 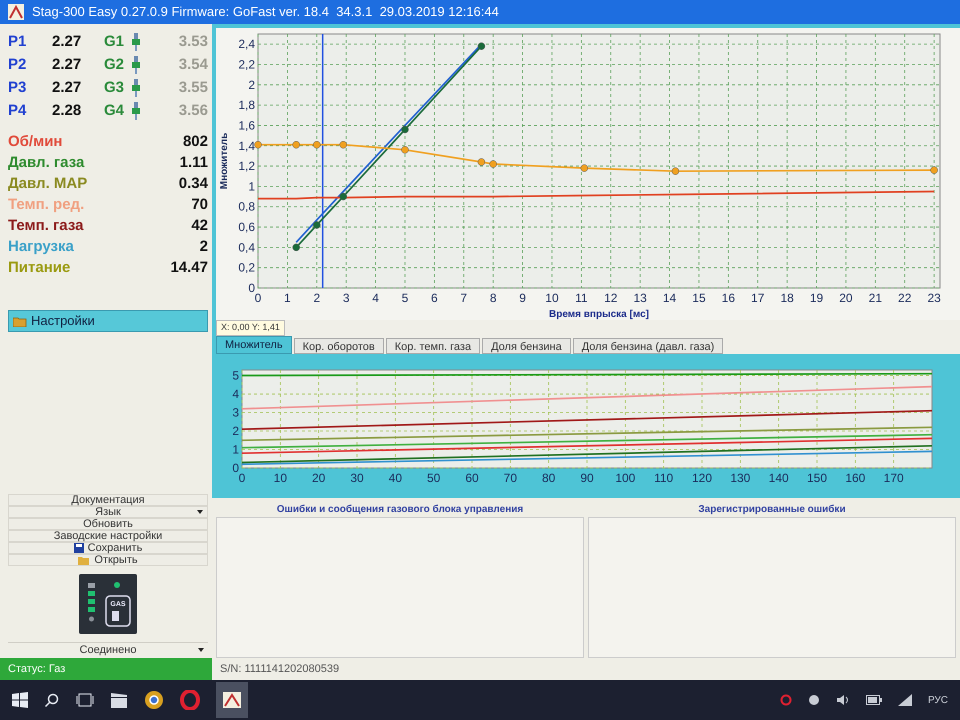 What do you see at coordinates (85, 700) in the screenshot?
I see `task-view-icon` at bounding box center [85, 700].